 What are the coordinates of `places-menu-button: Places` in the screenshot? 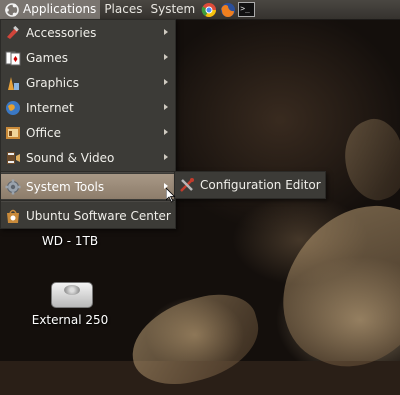 It's located at (123, 9).